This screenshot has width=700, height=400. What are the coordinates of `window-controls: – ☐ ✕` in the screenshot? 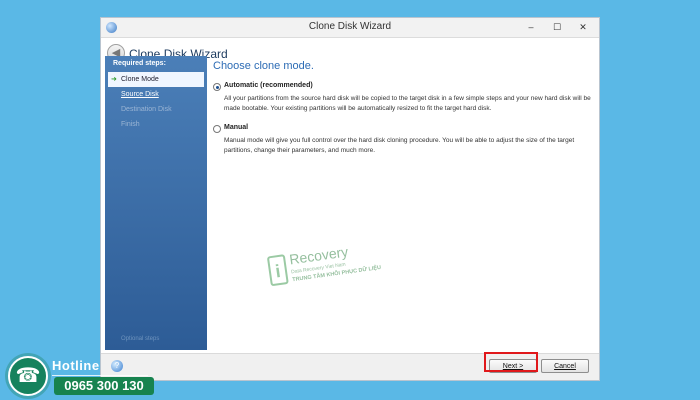 It's located at (557, 27).